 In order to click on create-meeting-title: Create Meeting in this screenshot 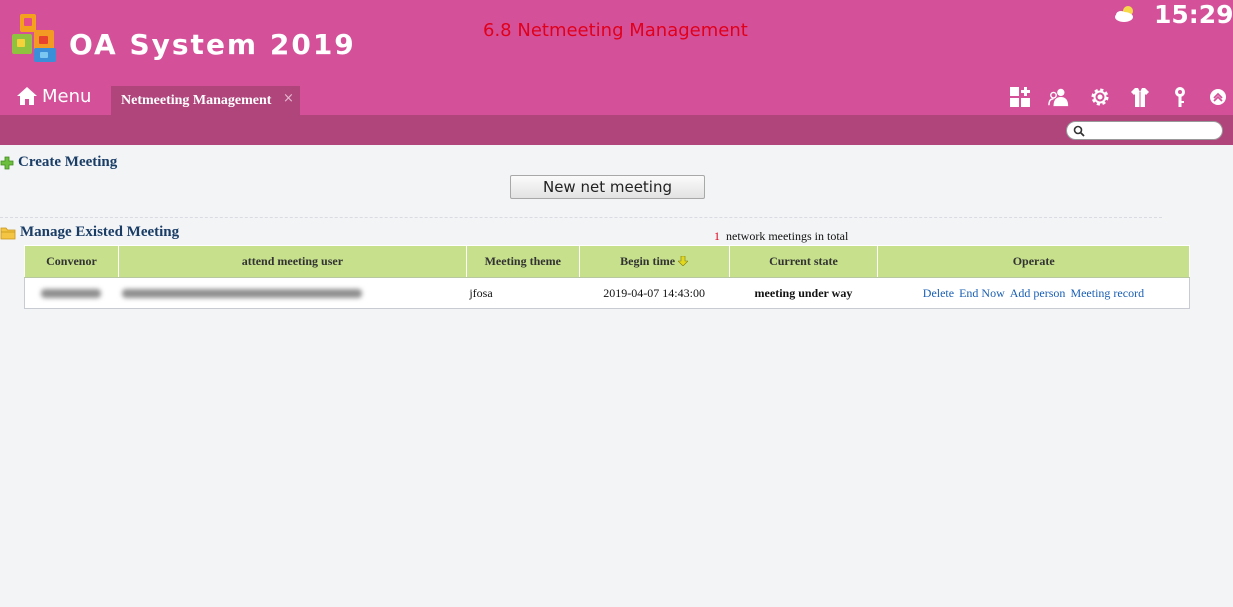, I will do `click(68, 162)`.